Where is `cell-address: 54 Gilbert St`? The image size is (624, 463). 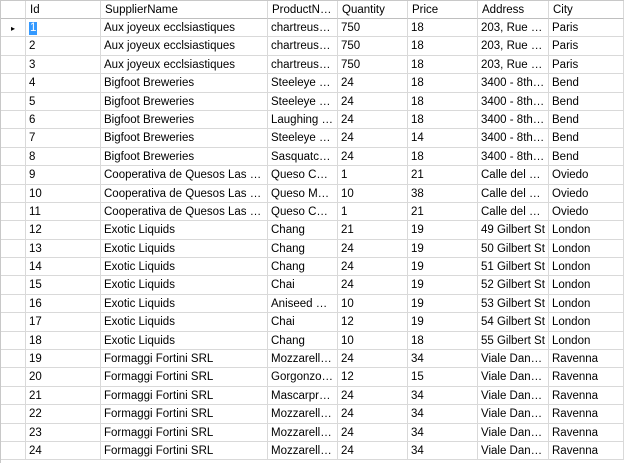
cell-address: 54 Gilbert St is located at coordinates (513, 322).